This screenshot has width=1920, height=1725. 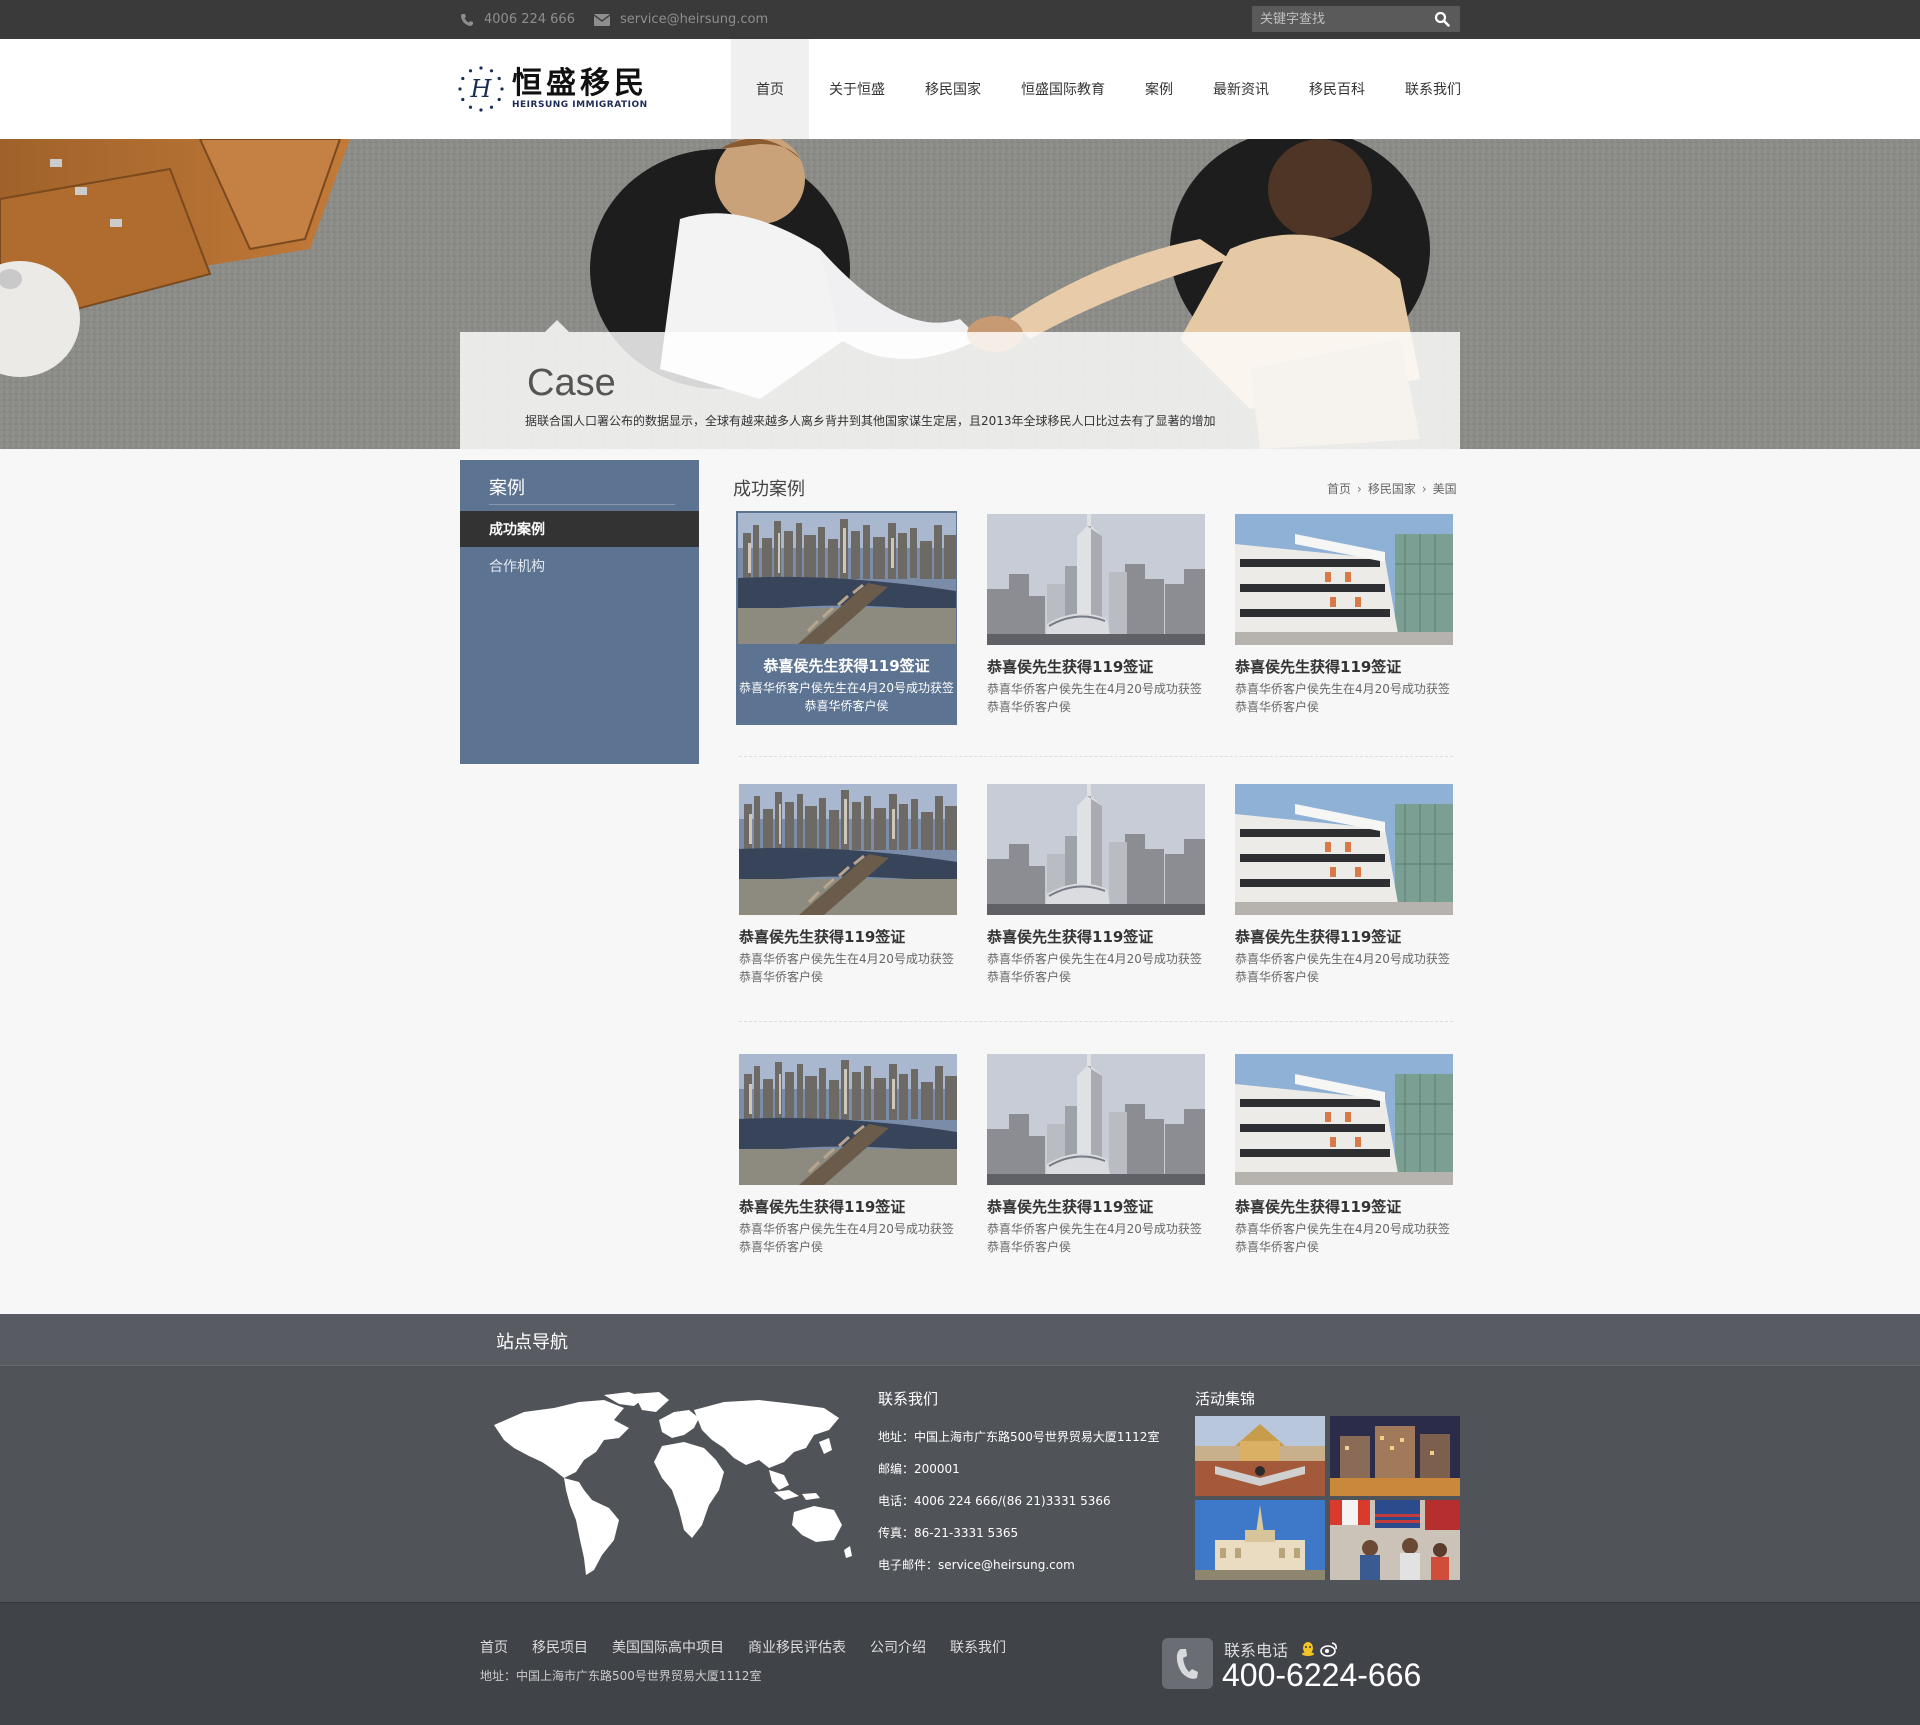 What do you see at coordinates (953, 89) in the screenshot?
I see `nav-countries: 移民国家` at bounding box center [953, 89].